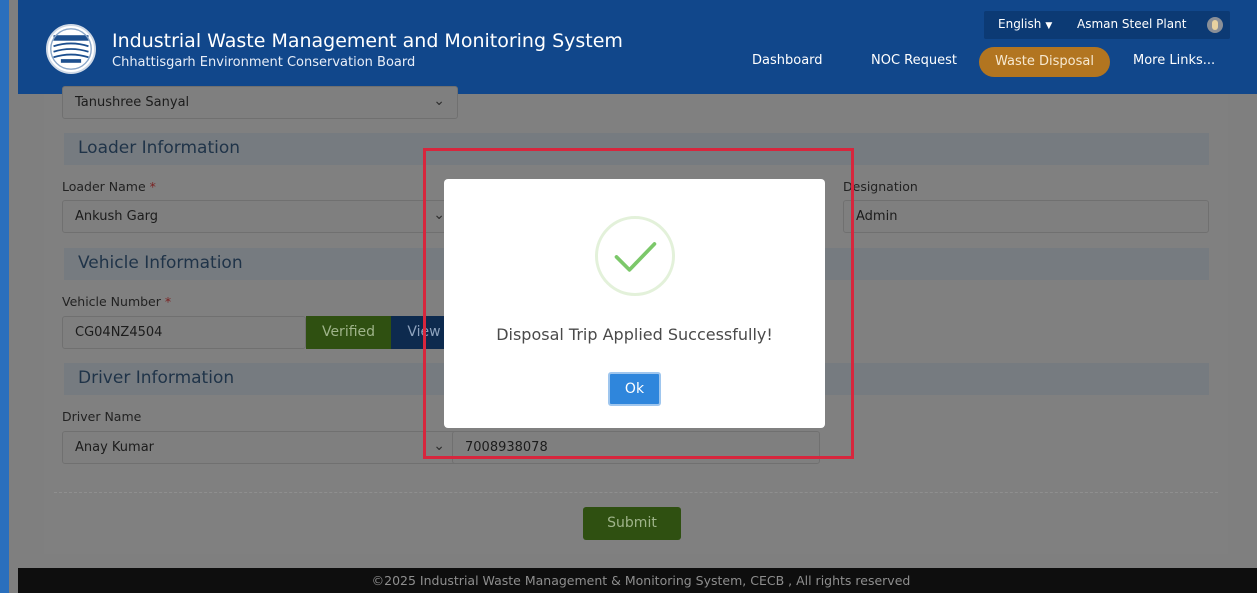  Describe the element at coordinates (632, 523) in the screenshot. I see `submit-button: Submit` at that location.